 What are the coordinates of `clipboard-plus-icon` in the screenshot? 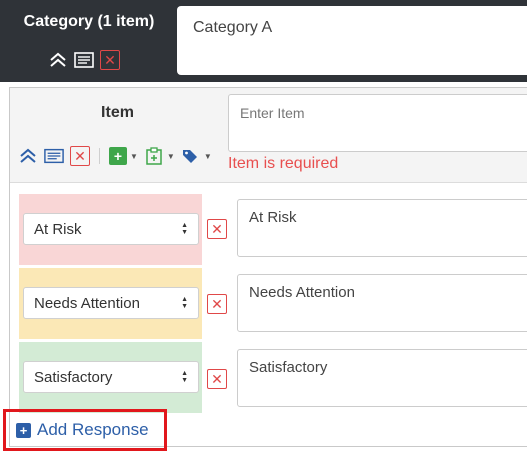 It's located at (154, 156).